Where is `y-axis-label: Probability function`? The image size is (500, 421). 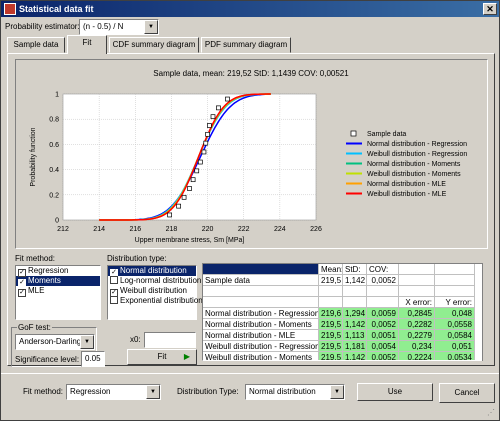 y-axis-label: Probability function is located at coordinates (33, 156).